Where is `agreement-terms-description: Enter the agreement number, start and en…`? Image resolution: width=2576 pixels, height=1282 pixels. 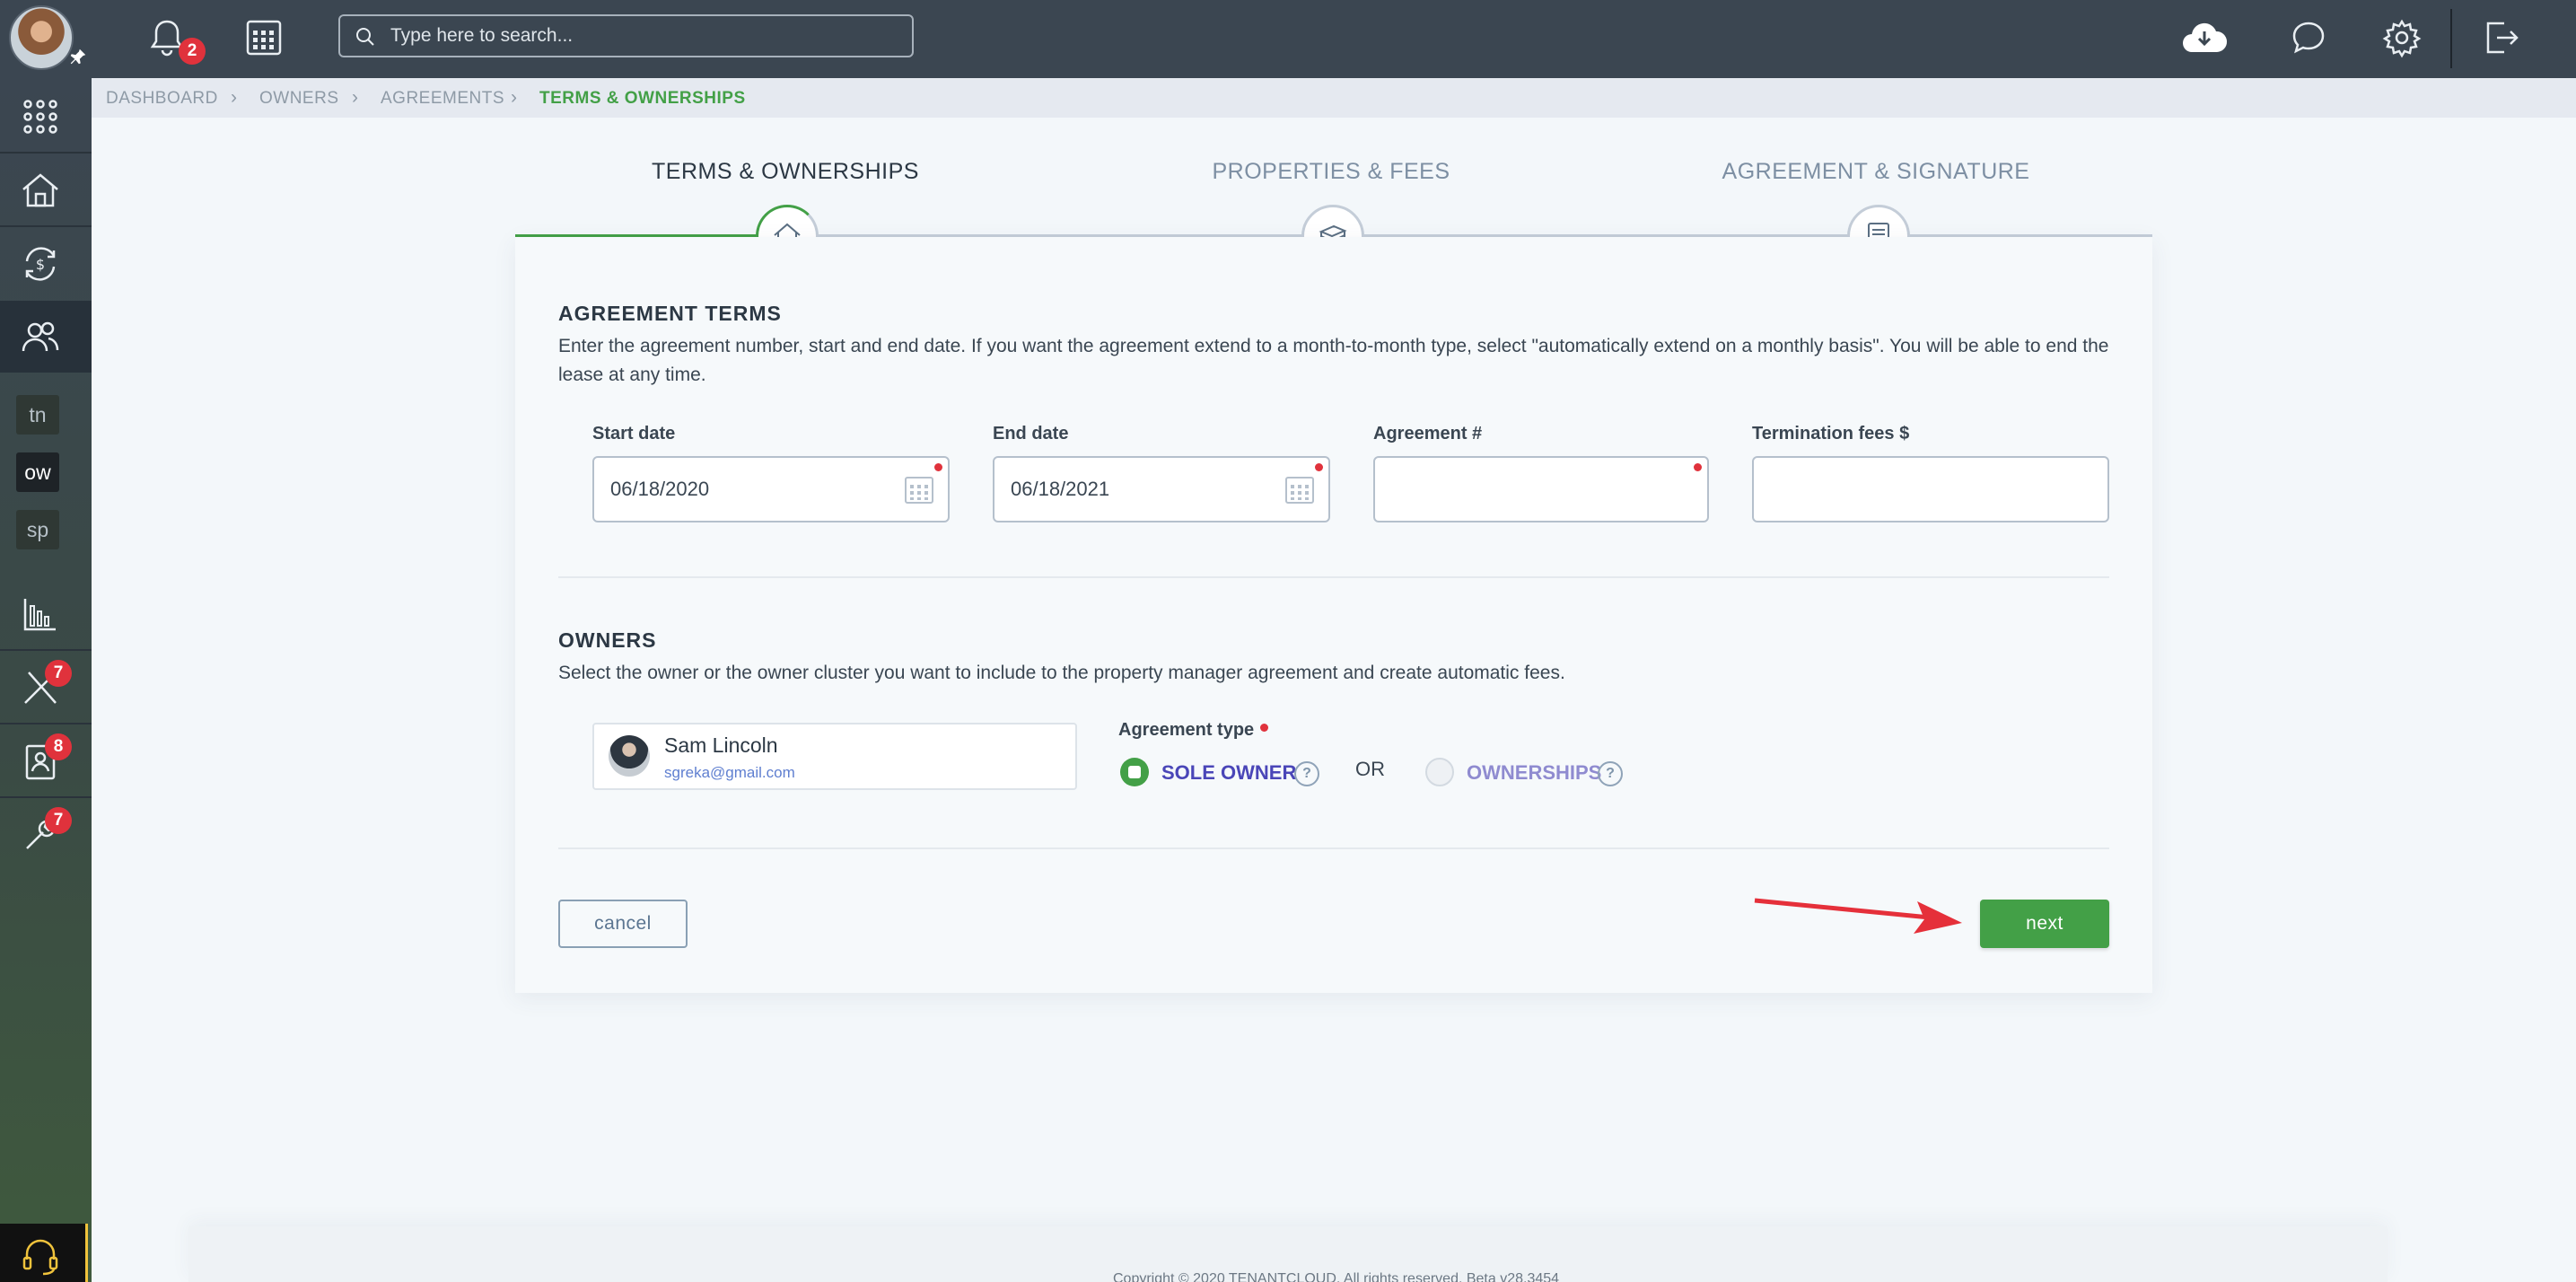
agreement-terms-description: Enter the agreement number, start and en… is located at coordinates (1333, 360).